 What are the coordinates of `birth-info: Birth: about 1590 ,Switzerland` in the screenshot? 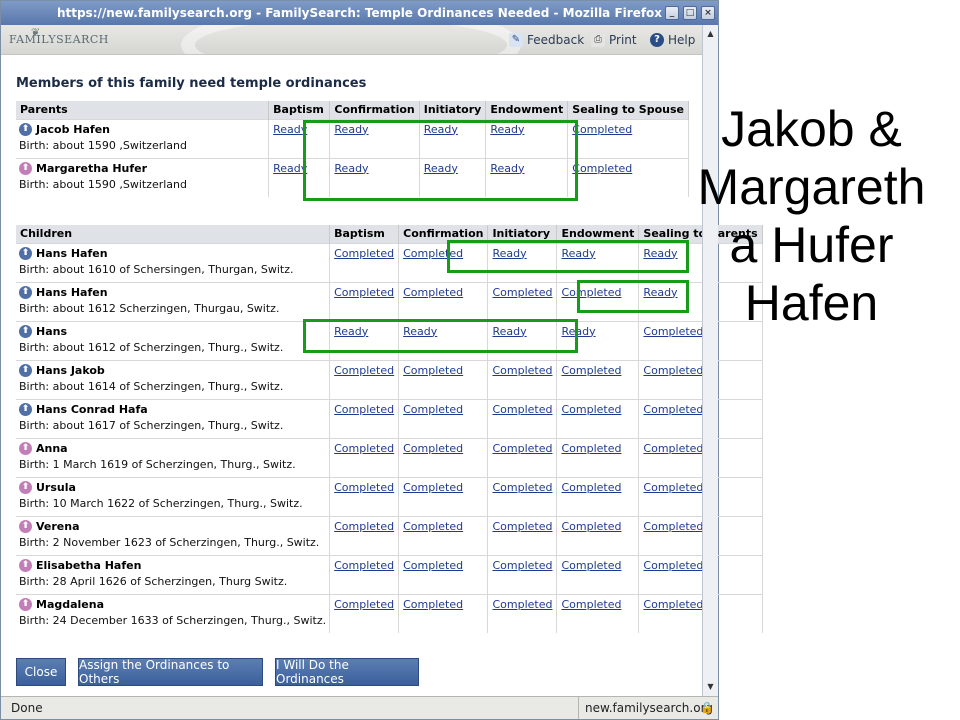 It's located at (103, 145).